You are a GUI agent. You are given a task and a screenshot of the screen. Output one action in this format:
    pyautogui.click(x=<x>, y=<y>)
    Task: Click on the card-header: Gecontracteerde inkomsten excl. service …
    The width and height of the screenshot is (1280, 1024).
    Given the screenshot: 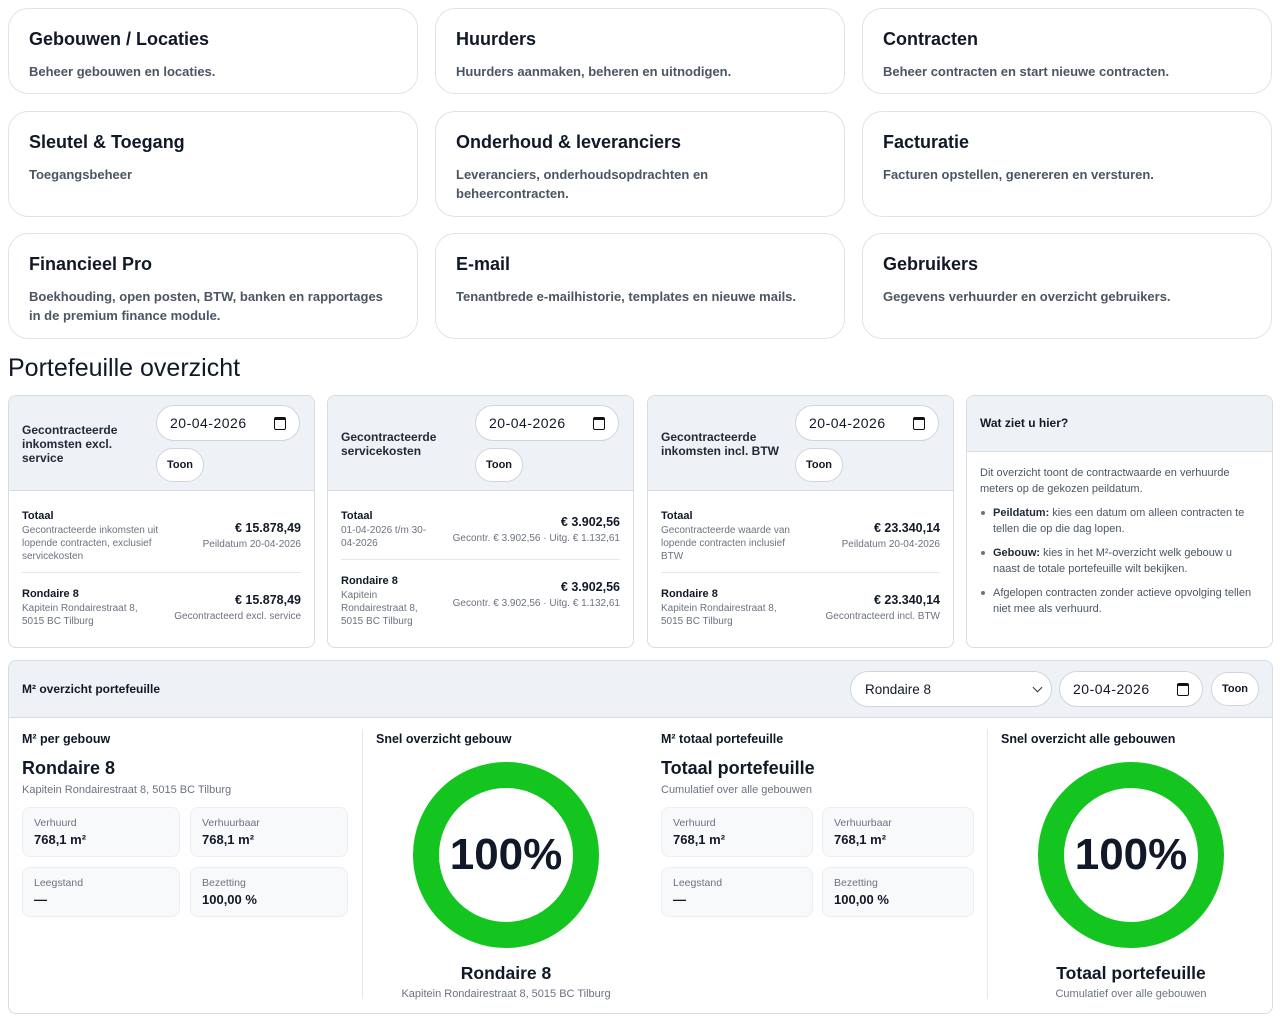 What is the action you would take?
    pyautogui.click(x=161, y=443)
    